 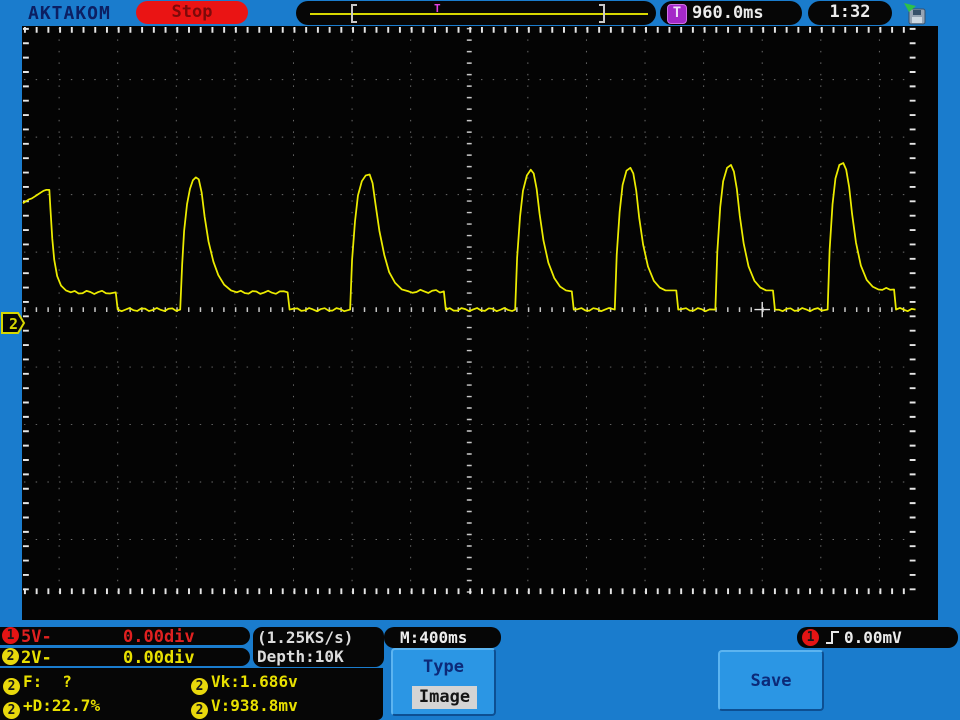 I want to click on measurement-vk: 2 Vk:1.686v, so click(x=287, y=683).